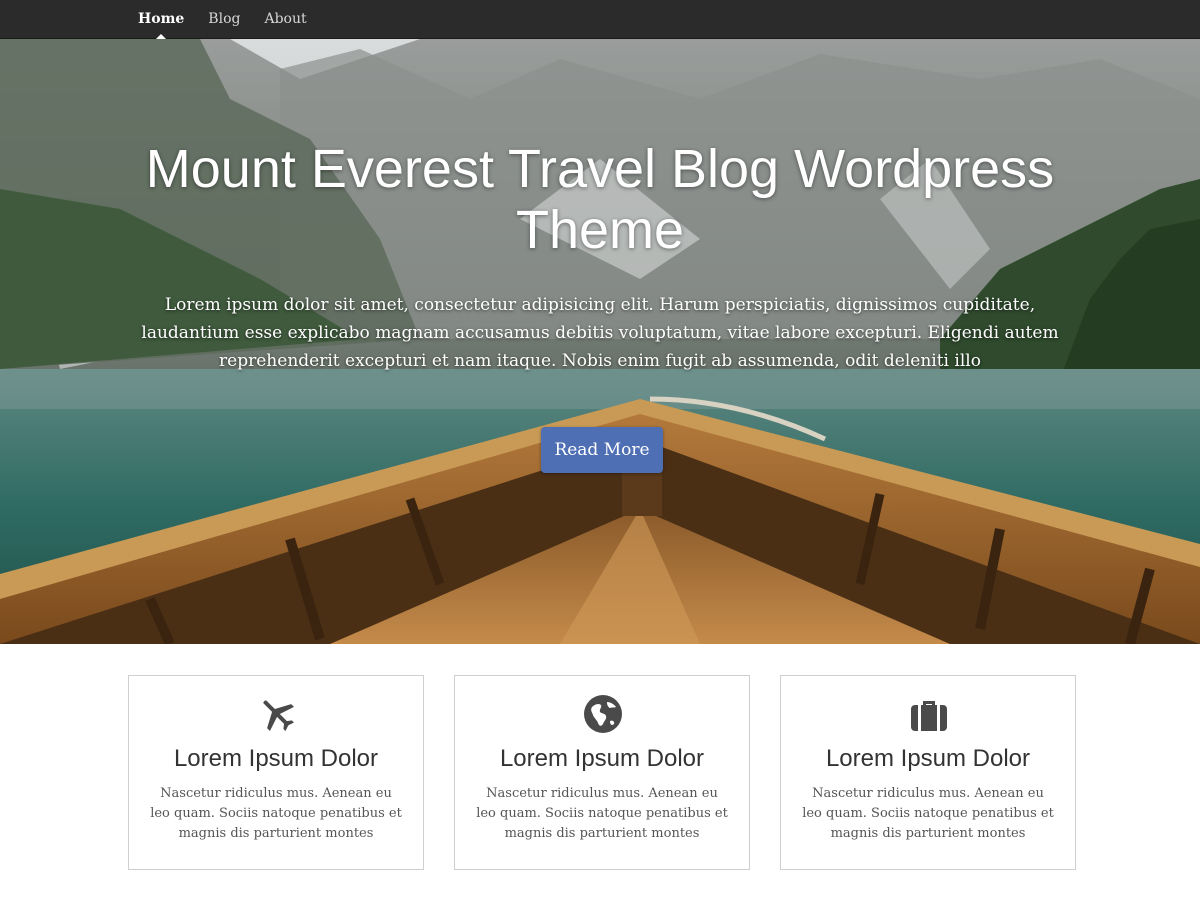 Image resolution: width=1200 pixels, height=900 pixels. I want to click on nav-item-blog: Blog, so click(224, 19).